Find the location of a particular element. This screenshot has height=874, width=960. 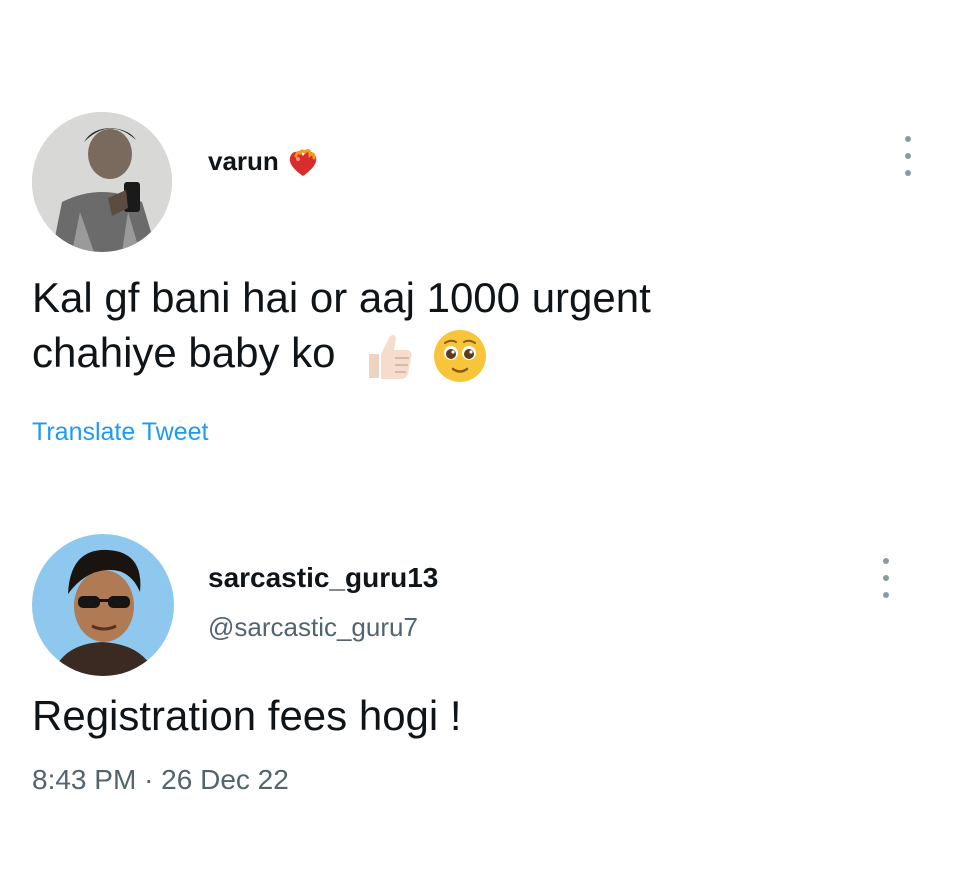

heart-on-fire-icon is located at coordinates (303, 163).